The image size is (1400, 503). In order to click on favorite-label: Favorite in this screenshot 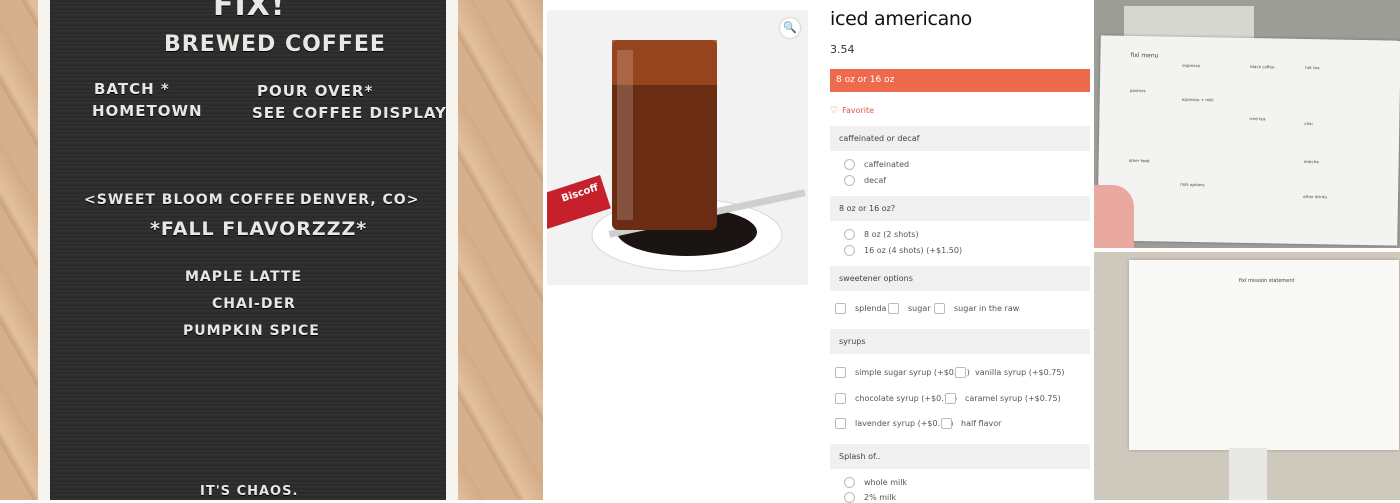, I will do `click(858, 110)`.